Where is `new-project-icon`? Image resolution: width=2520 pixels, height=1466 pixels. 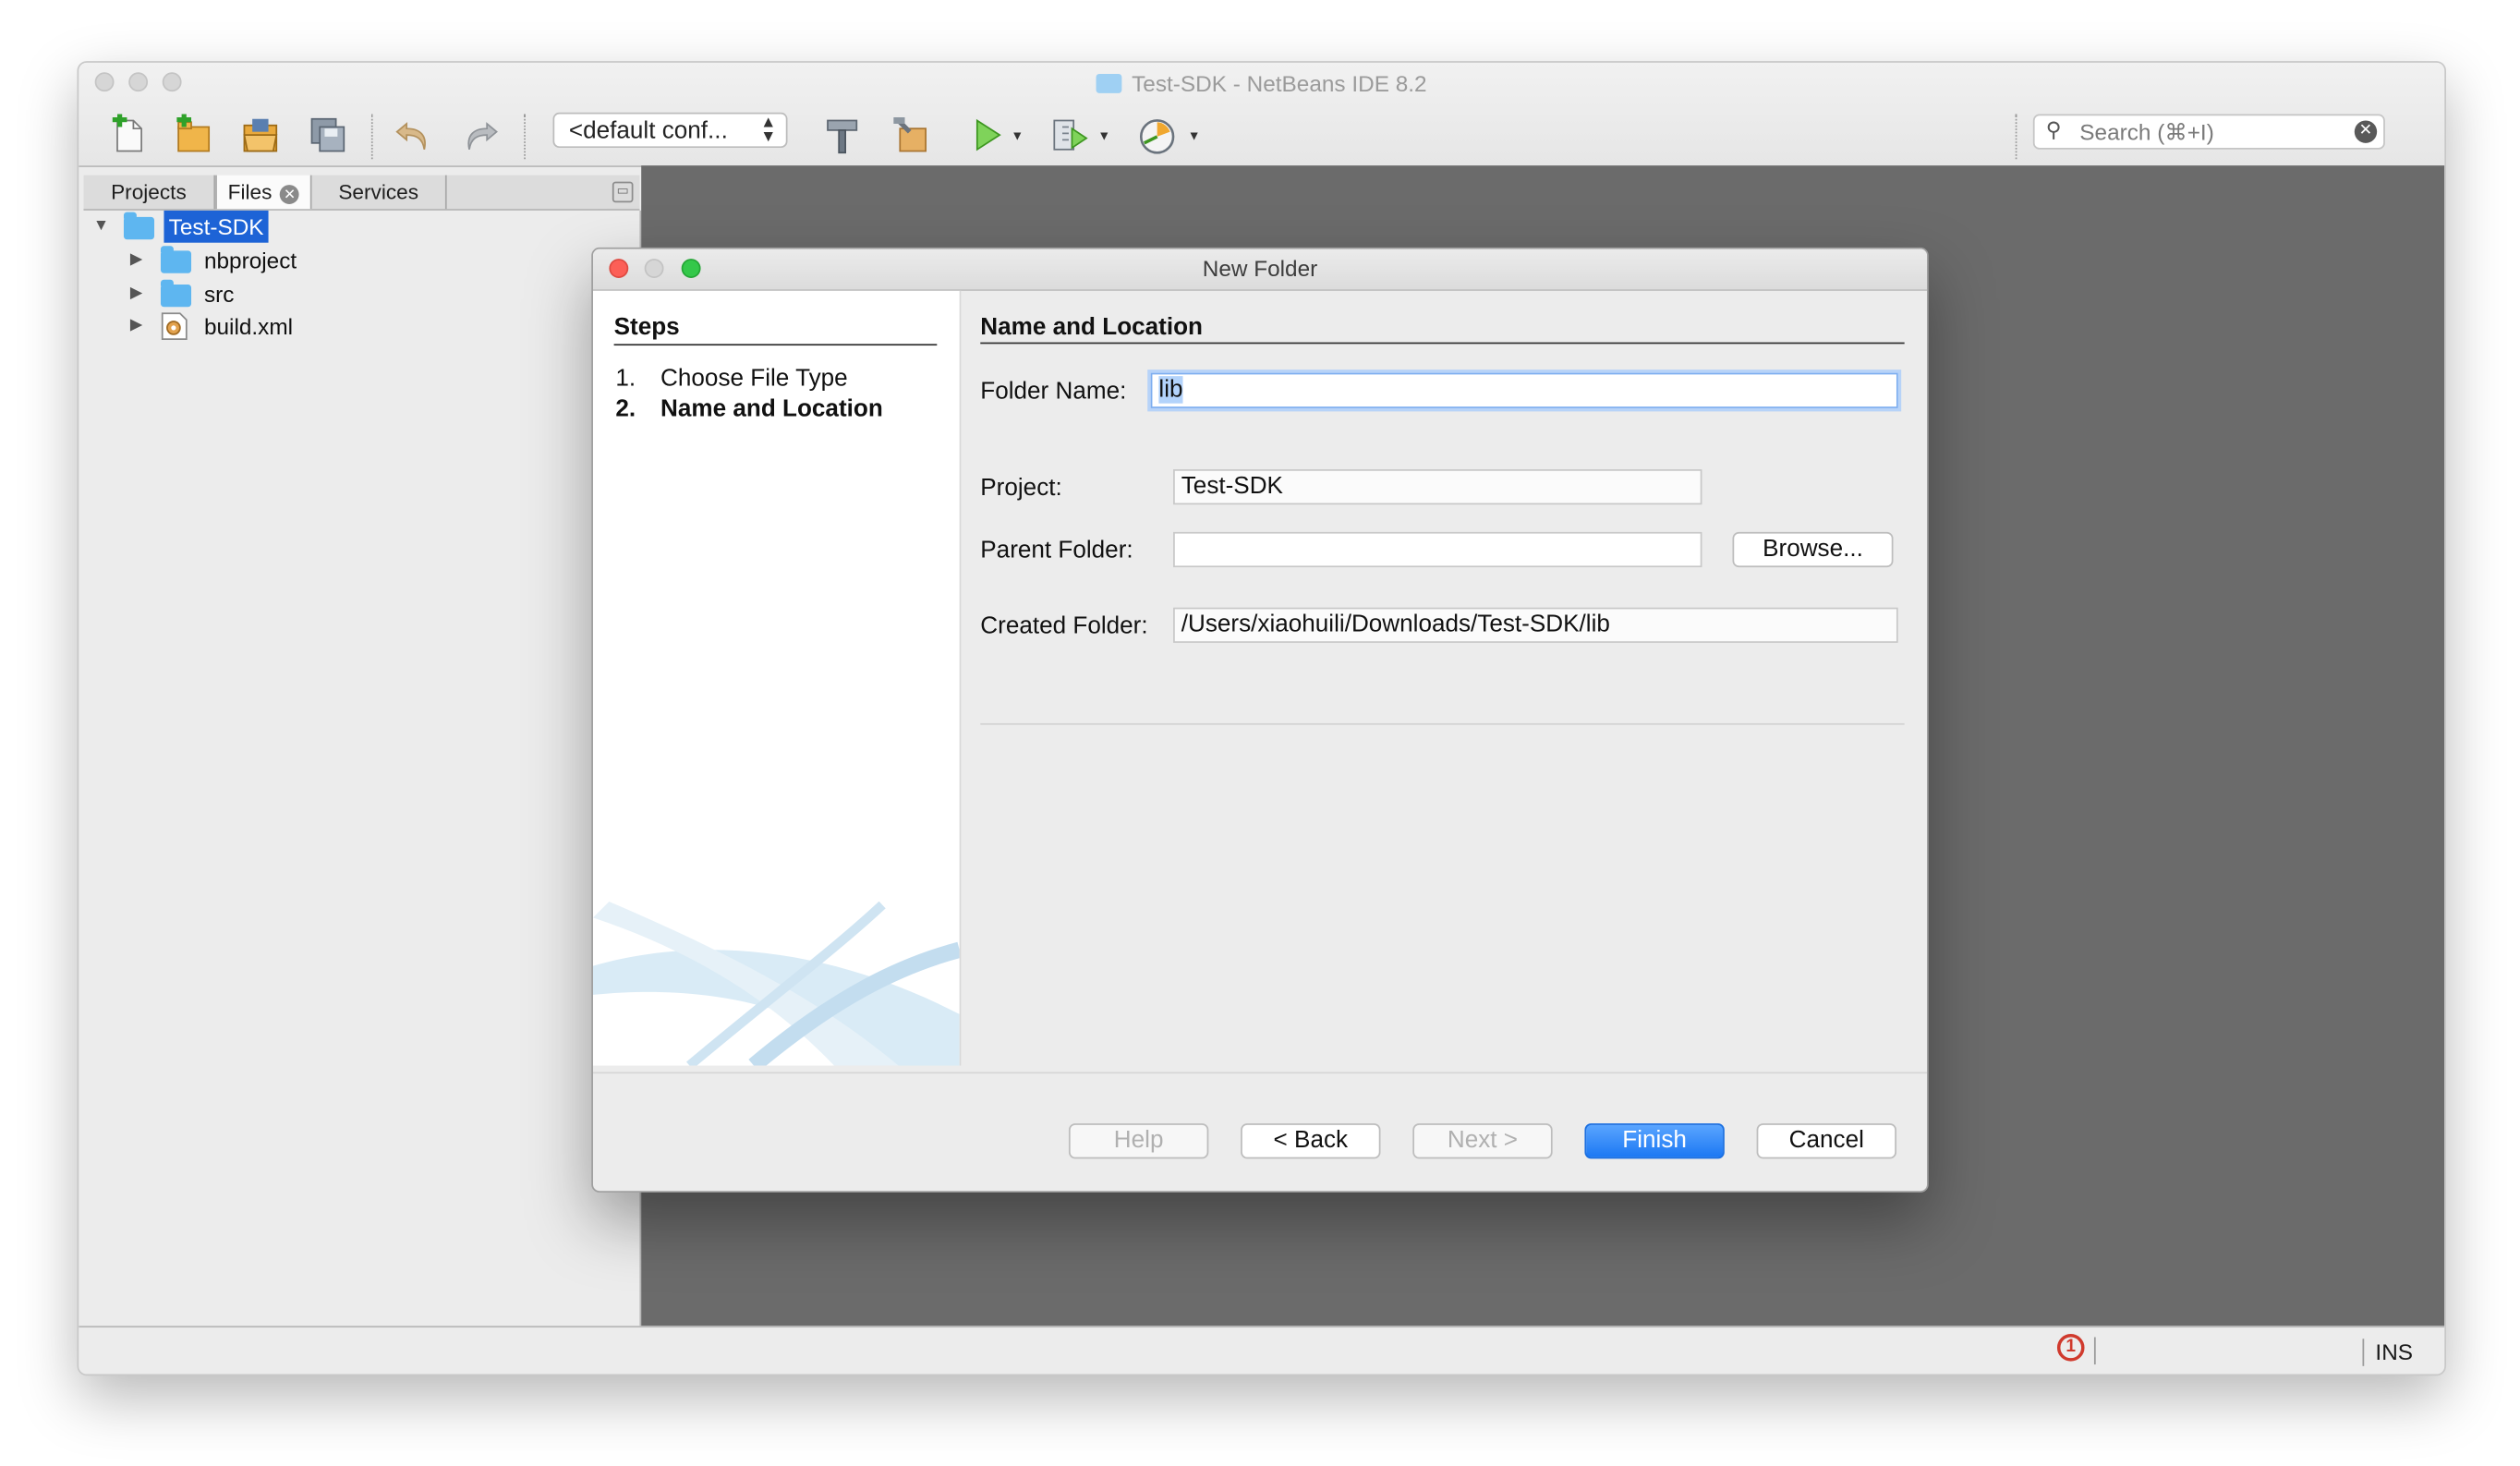
new-project-icon is located at coordinates (192, 135).